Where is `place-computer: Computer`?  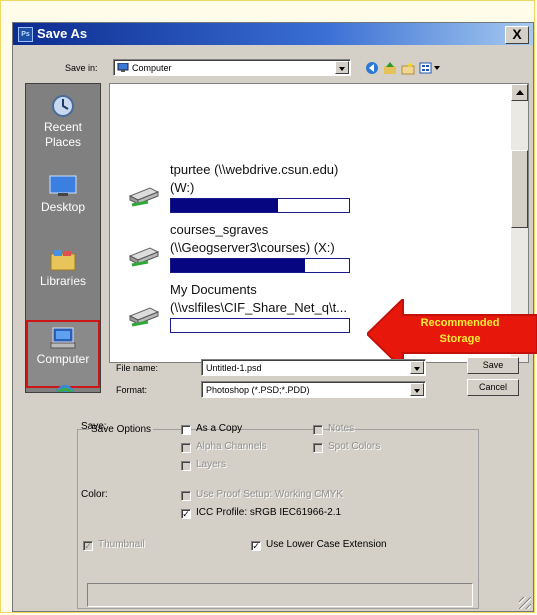 place-computer: Computer is located at coordinates (63, 354).